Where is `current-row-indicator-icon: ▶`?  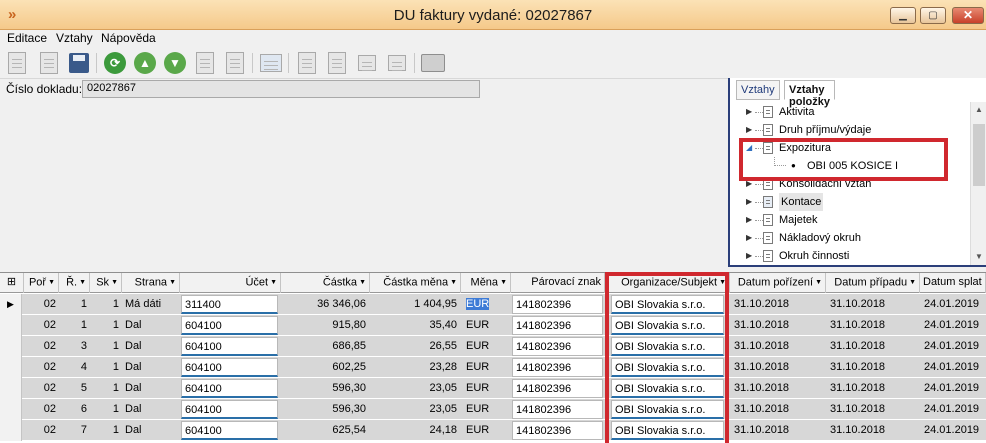
current-row-indicator-icon: ▶ is located at coordinates (11, 304).